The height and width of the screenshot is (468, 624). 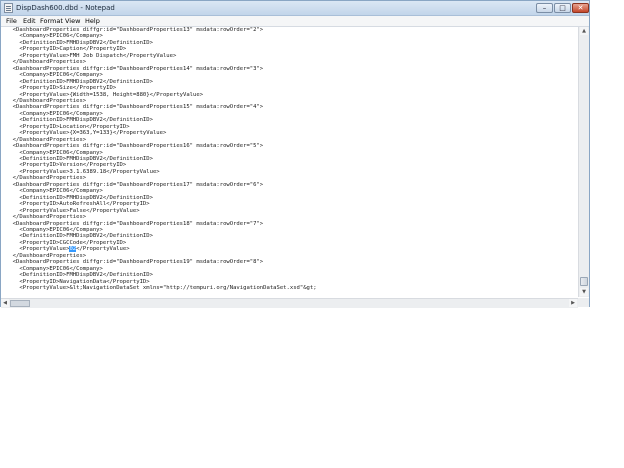 I want to click on menu-format: Format, so click(x=51, y=21).